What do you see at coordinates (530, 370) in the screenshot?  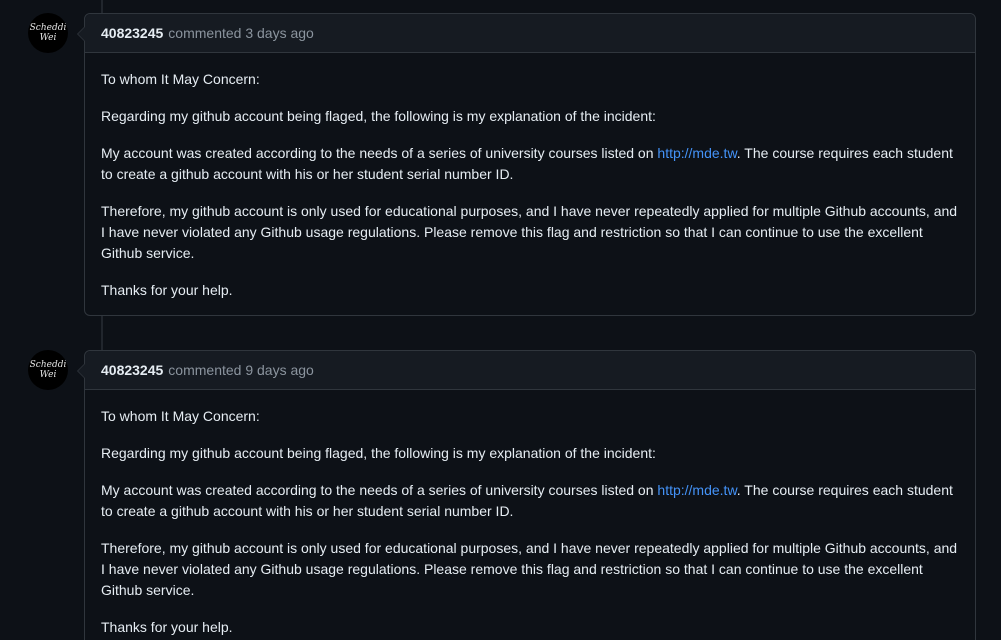 I see `comment-header: 40823245 commented 9 days ago` at bounding box center [530, 370].